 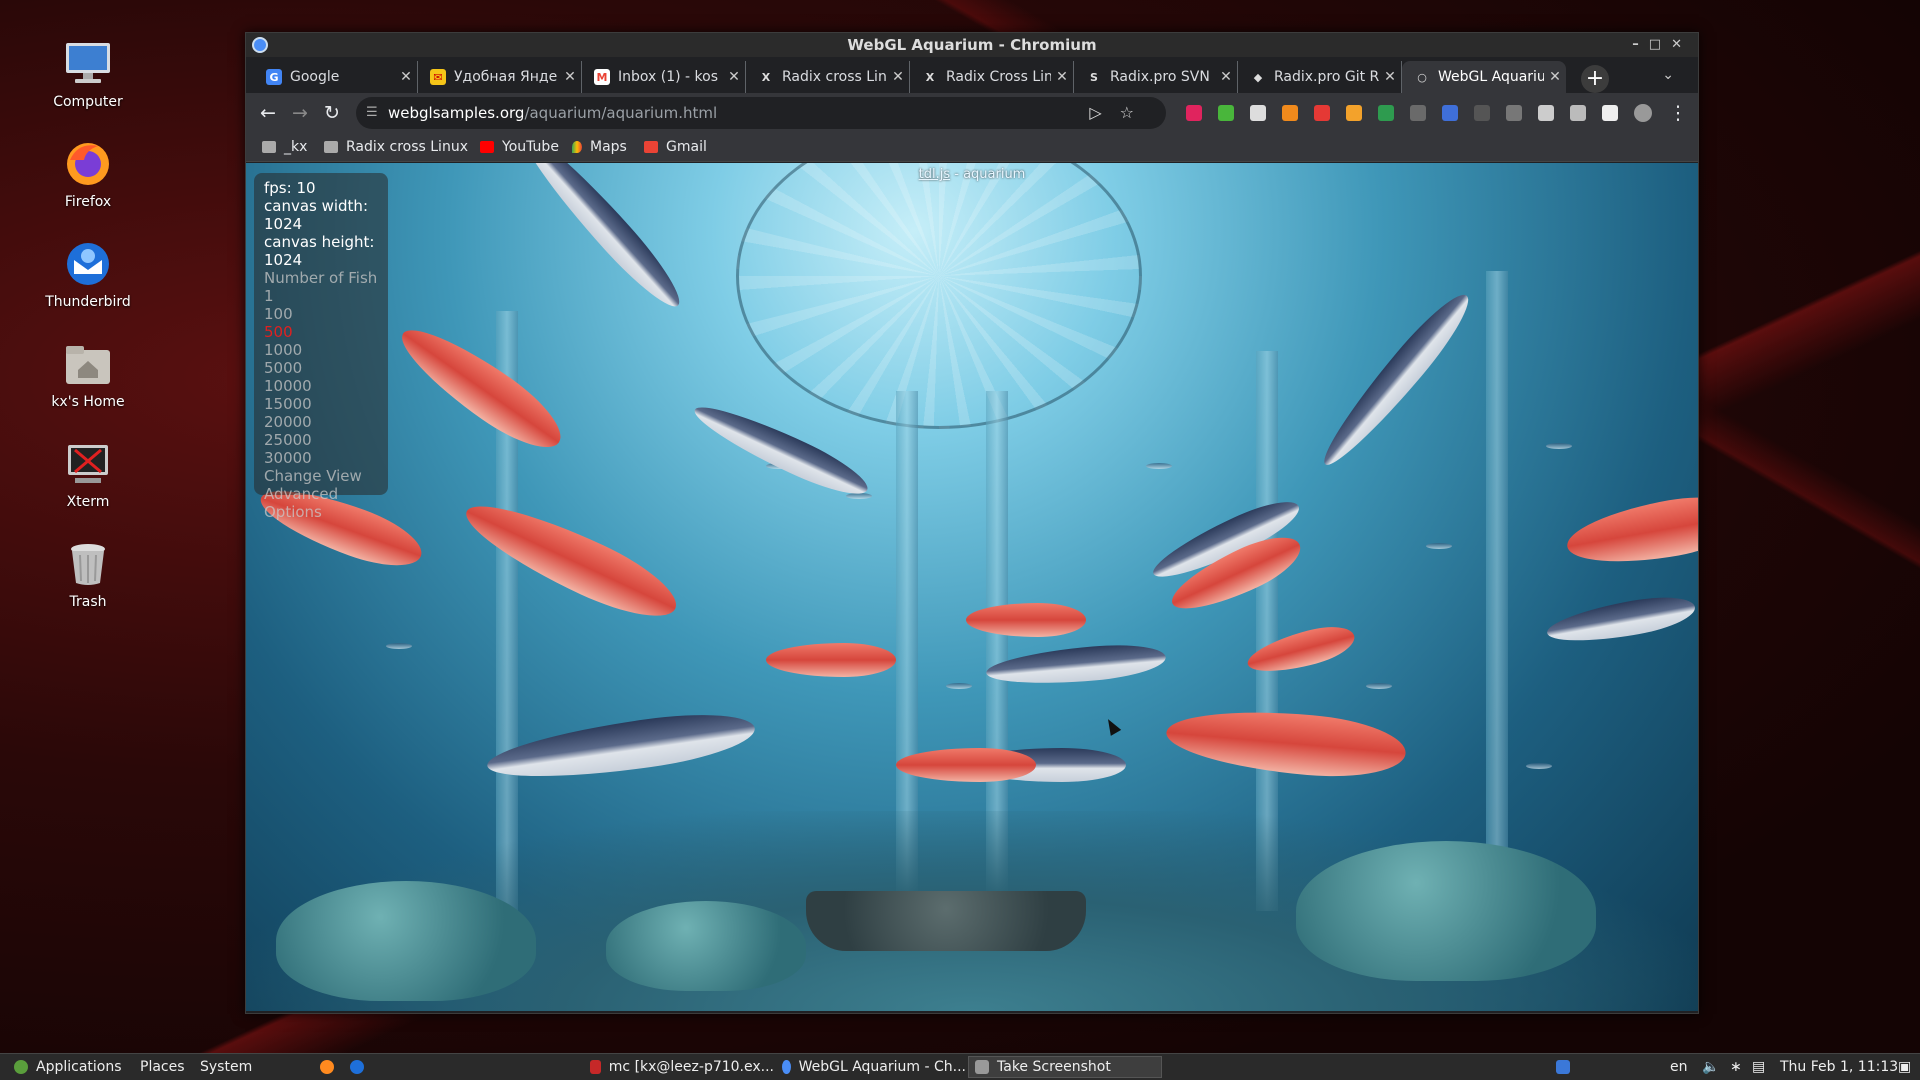 I want to click on bookmark-maps: Maps, so click(x=599, y=147).